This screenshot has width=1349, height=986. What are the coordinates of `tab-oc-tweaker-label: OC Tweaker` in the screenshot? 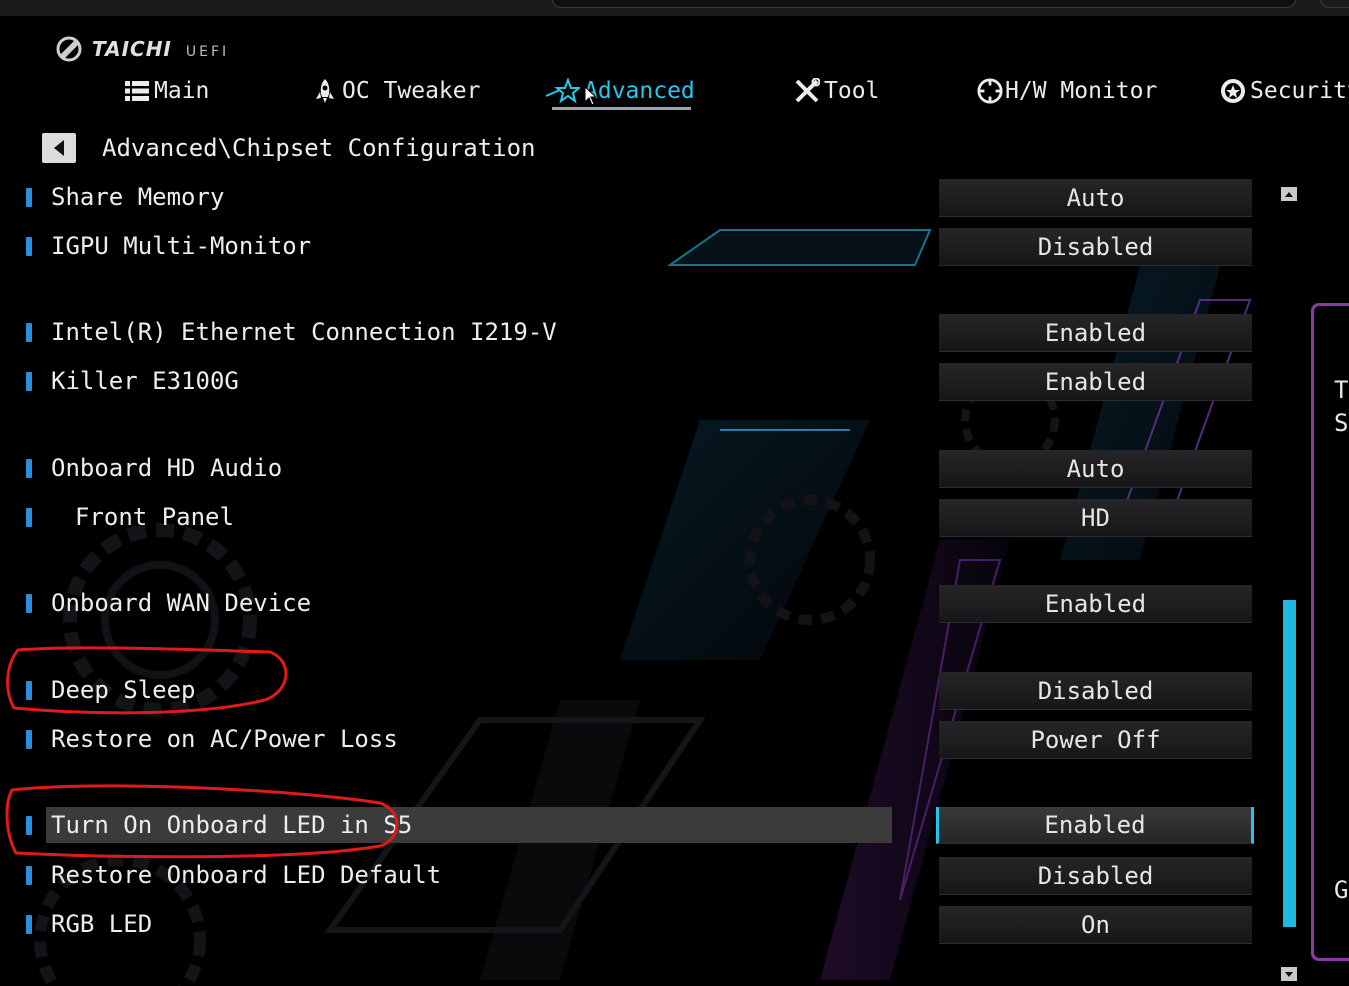 It's located at (411, 91).